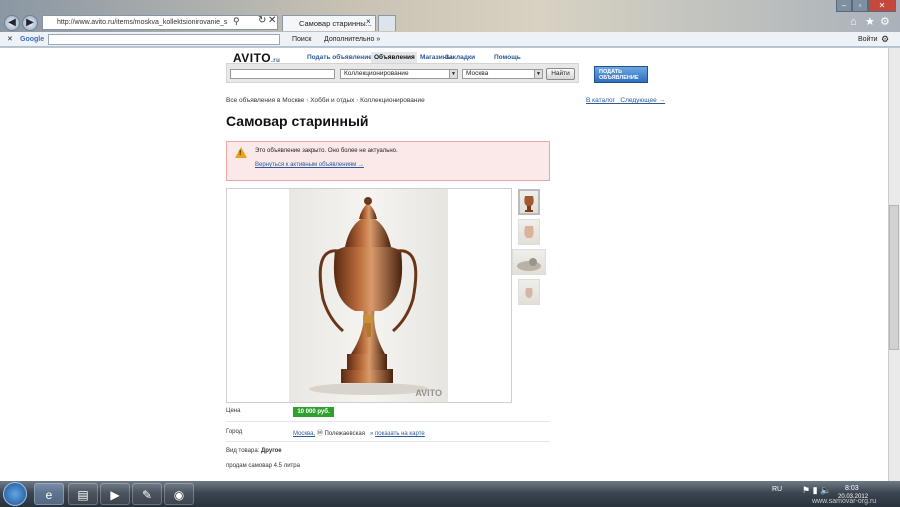 The image size is (900, 507). Describe the element at coordinates (852, 488) in the screenshot. I see `clock-time: 8:03` at that location.